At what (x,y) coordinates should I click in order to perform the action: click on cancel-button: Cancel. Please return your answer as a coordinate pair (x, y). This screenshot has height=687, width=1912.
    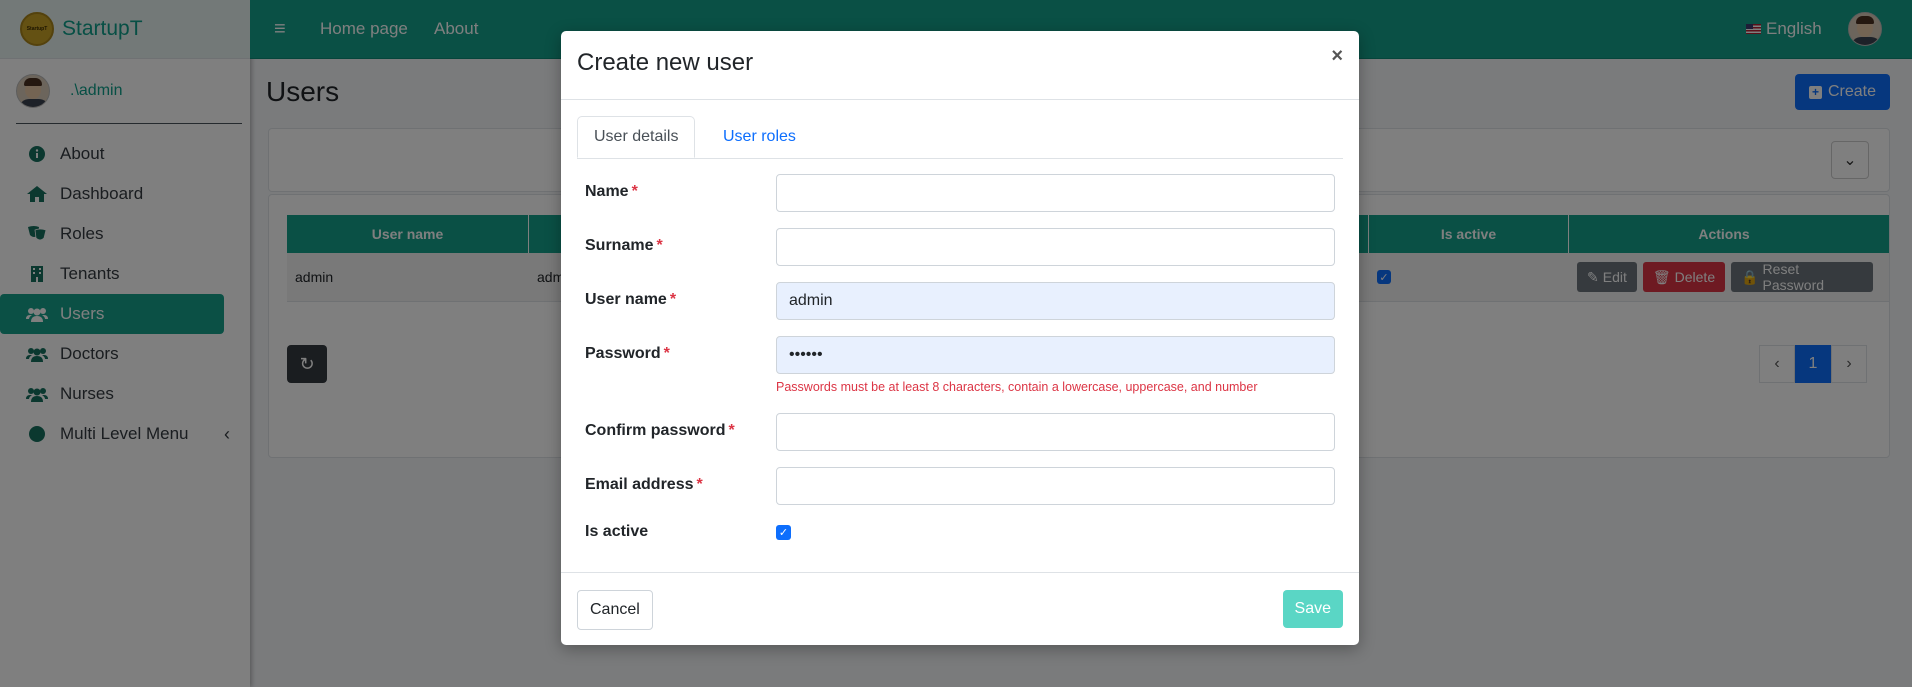
    Looking at the image, I should click on (615, 610).